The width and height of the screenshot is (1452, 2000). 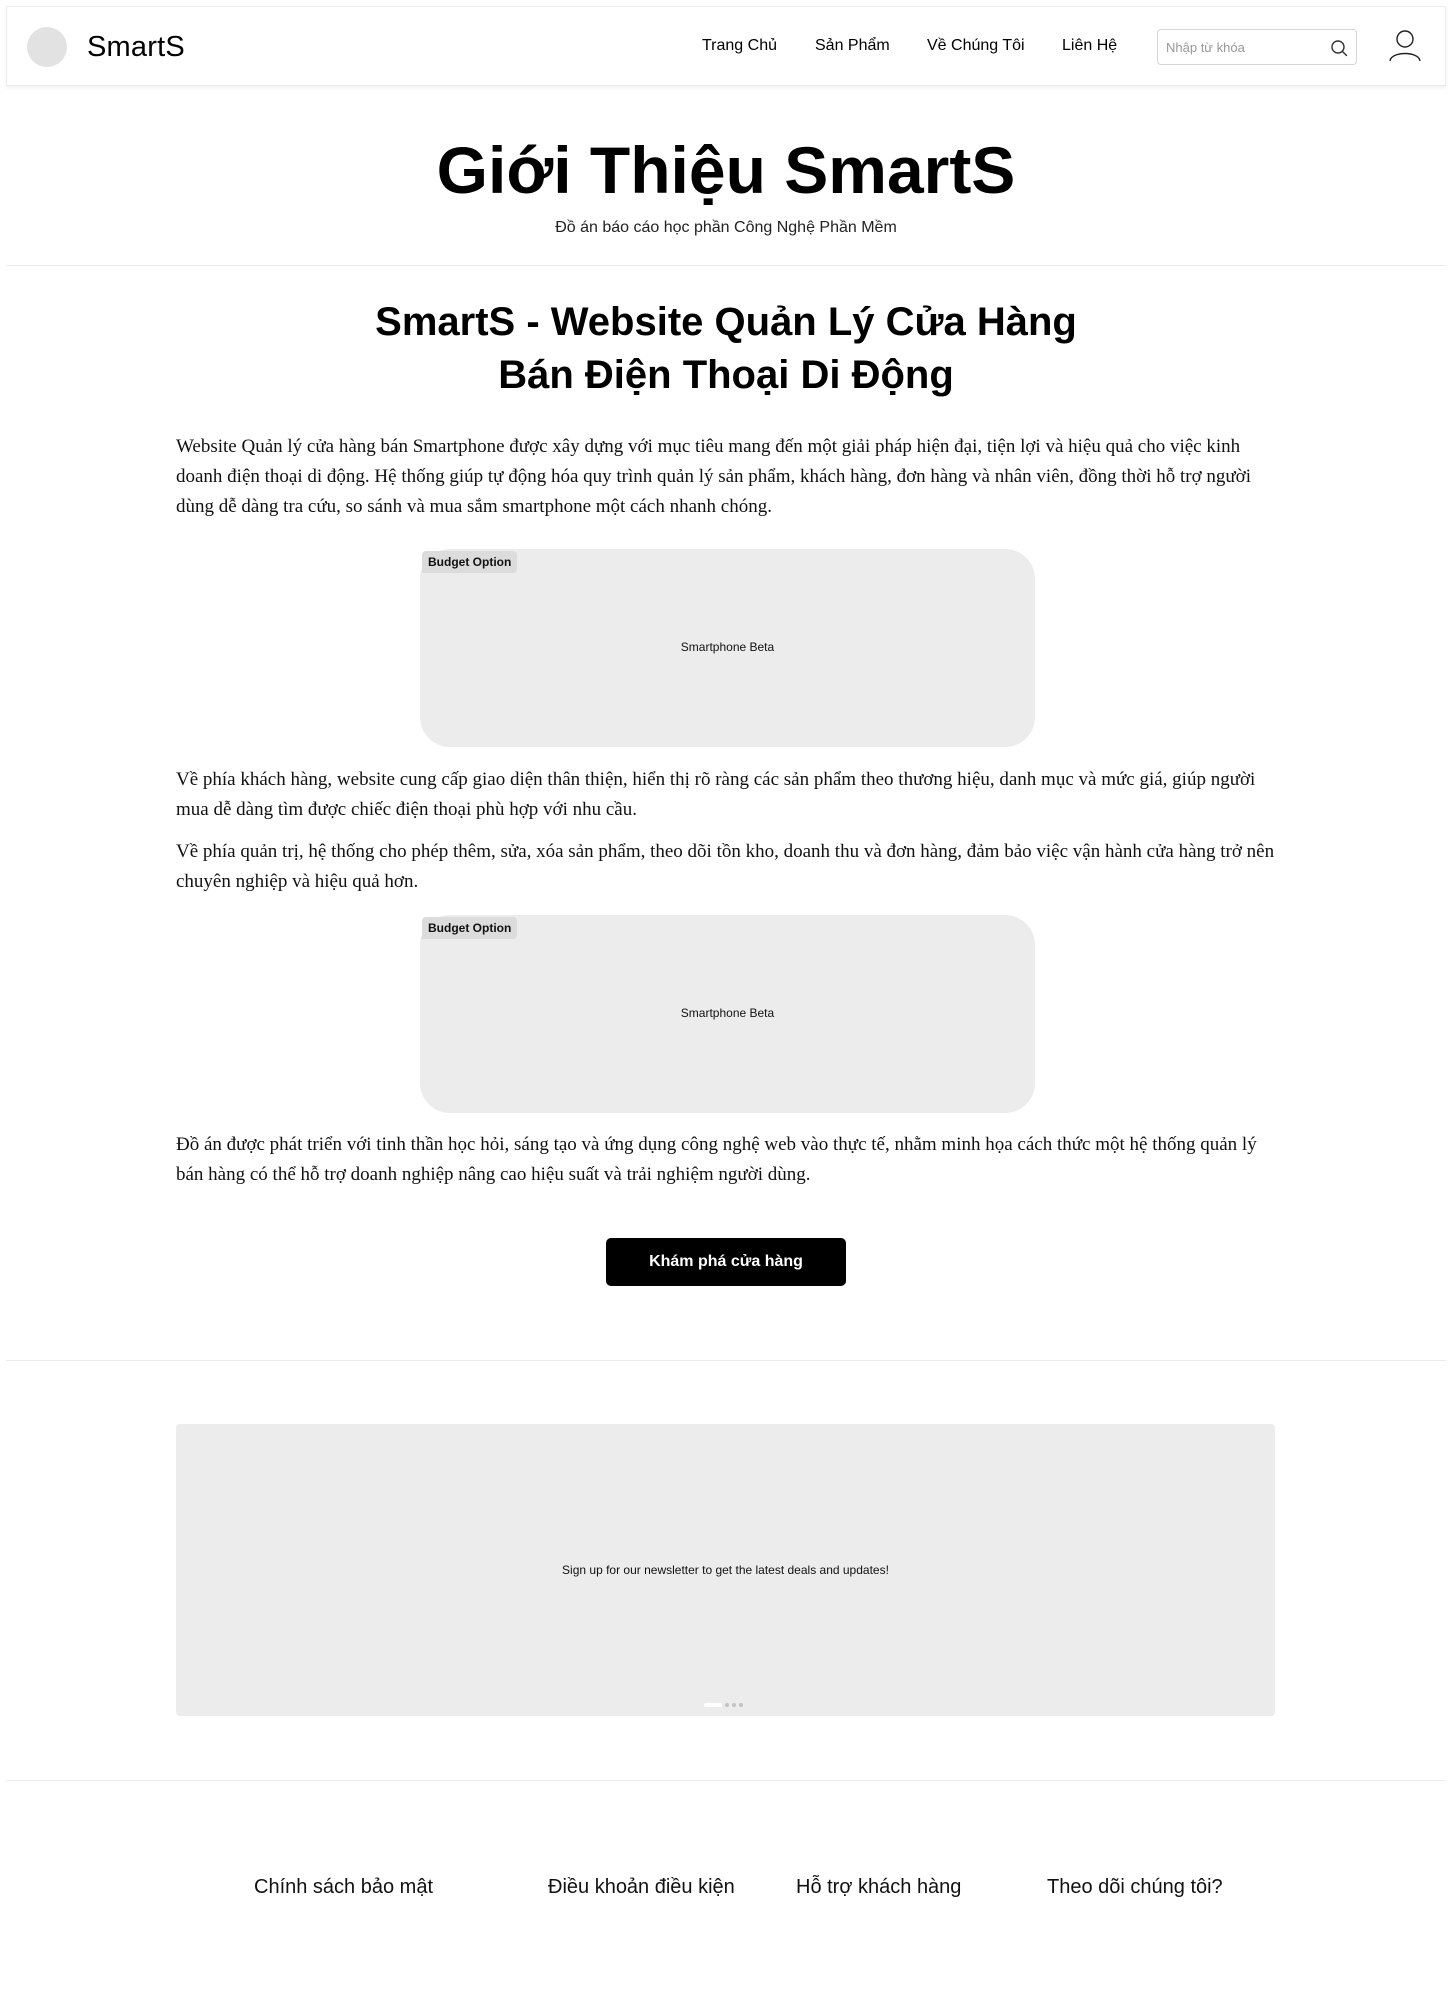 What do you see at coordinates (1405, 45) in the screenshot?
I see `user-account-icon` at bounding box center [1405, 45].